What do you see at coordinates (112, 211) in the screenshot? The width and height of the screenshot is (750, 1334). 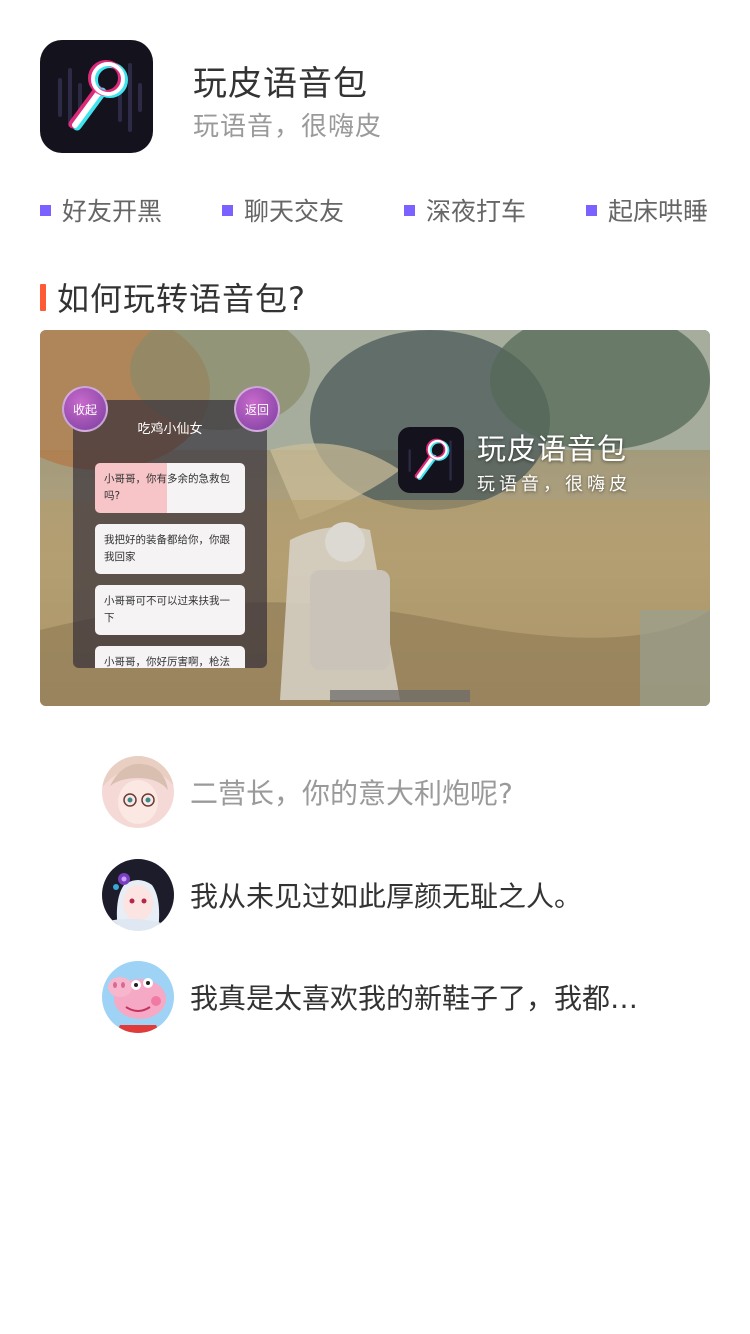 I see `tag-label: 好友开黑` at bounding box center [112, 211].